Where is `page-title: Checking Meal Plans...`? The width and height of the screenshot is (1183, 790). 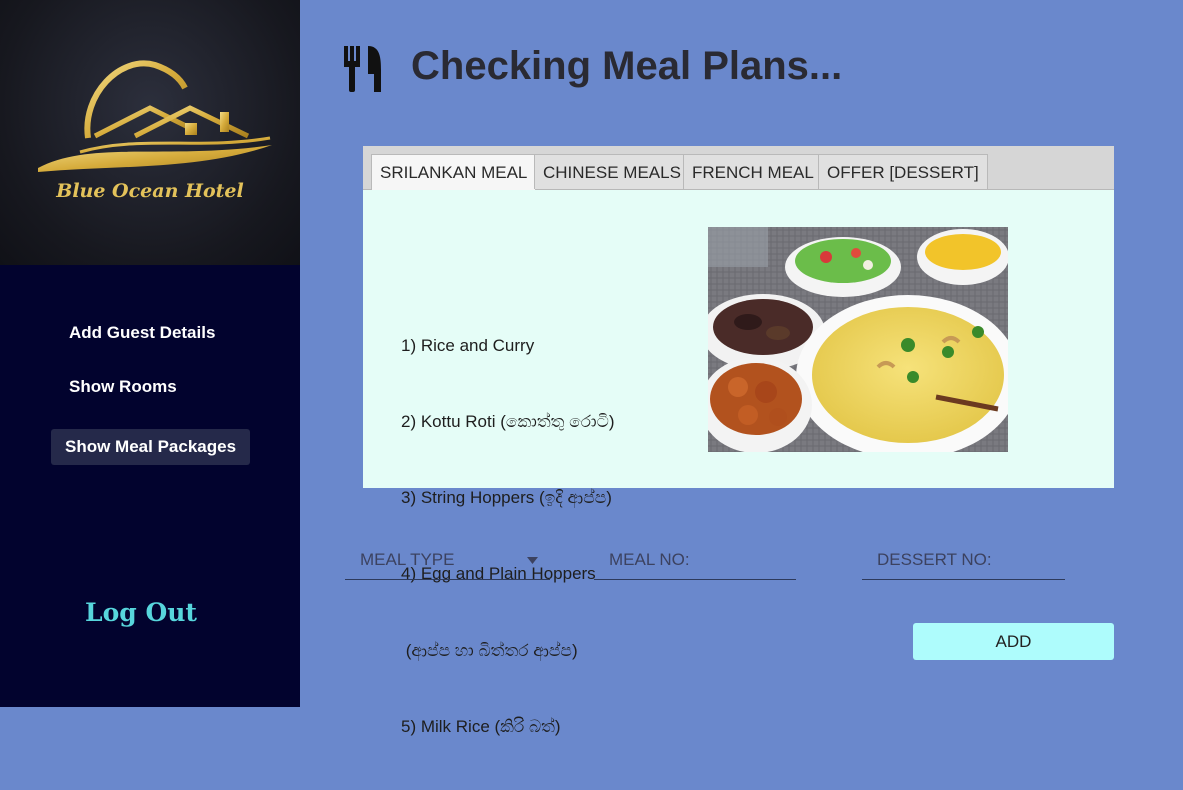
page-title: Checking Meal Plans... is located at coordinates (627, 66).